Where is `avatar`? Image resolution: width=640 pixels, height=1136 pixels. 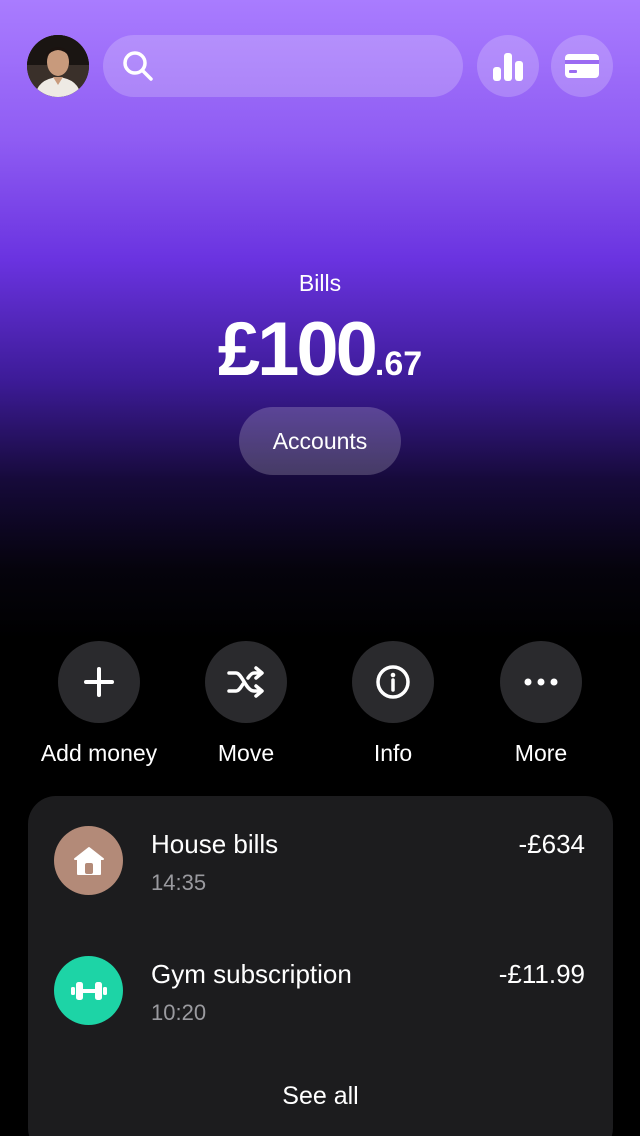
avatar is located at coordinates (58, 66).